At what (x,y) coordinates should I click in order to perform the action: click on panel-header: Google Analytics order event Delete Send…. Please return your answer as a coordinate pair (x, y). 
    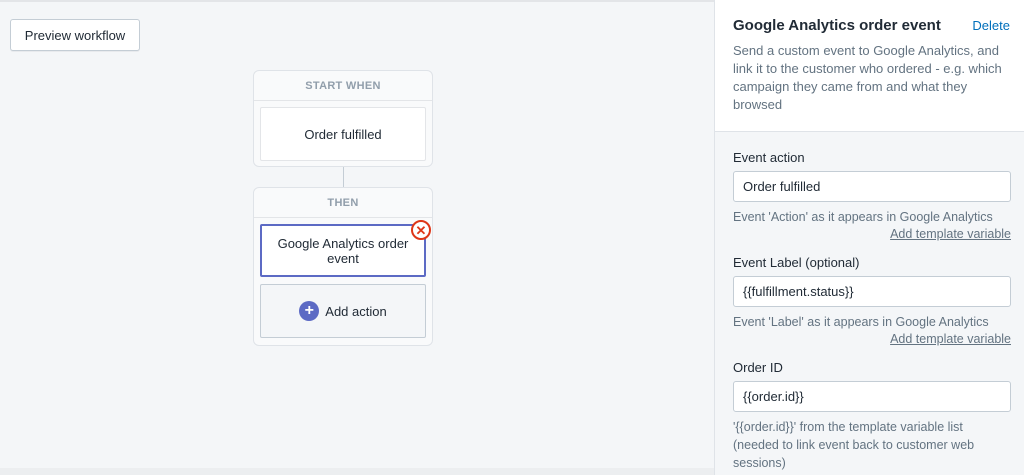
    Looking at the image, I should click on (869, 66).